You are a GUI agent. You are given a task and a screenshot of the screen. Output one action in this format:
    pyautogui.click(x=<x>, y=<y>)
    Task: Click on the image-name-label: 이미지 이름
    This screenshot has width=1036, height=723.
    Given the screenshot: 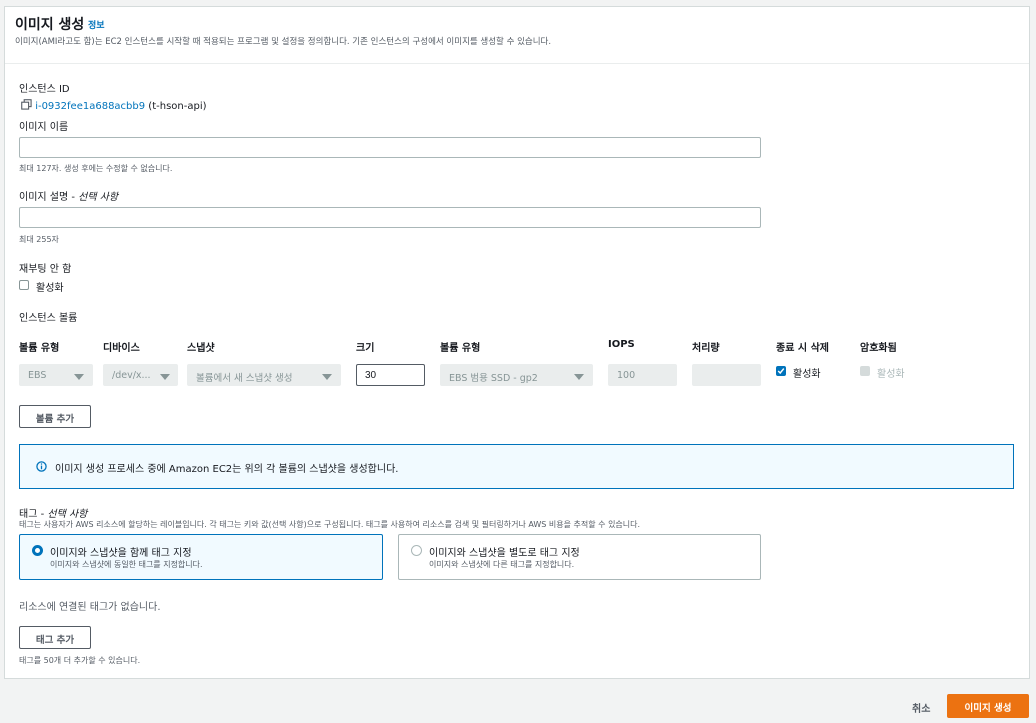 What is the action you would take?
    pyautogui.click(x=44, y=127)
    